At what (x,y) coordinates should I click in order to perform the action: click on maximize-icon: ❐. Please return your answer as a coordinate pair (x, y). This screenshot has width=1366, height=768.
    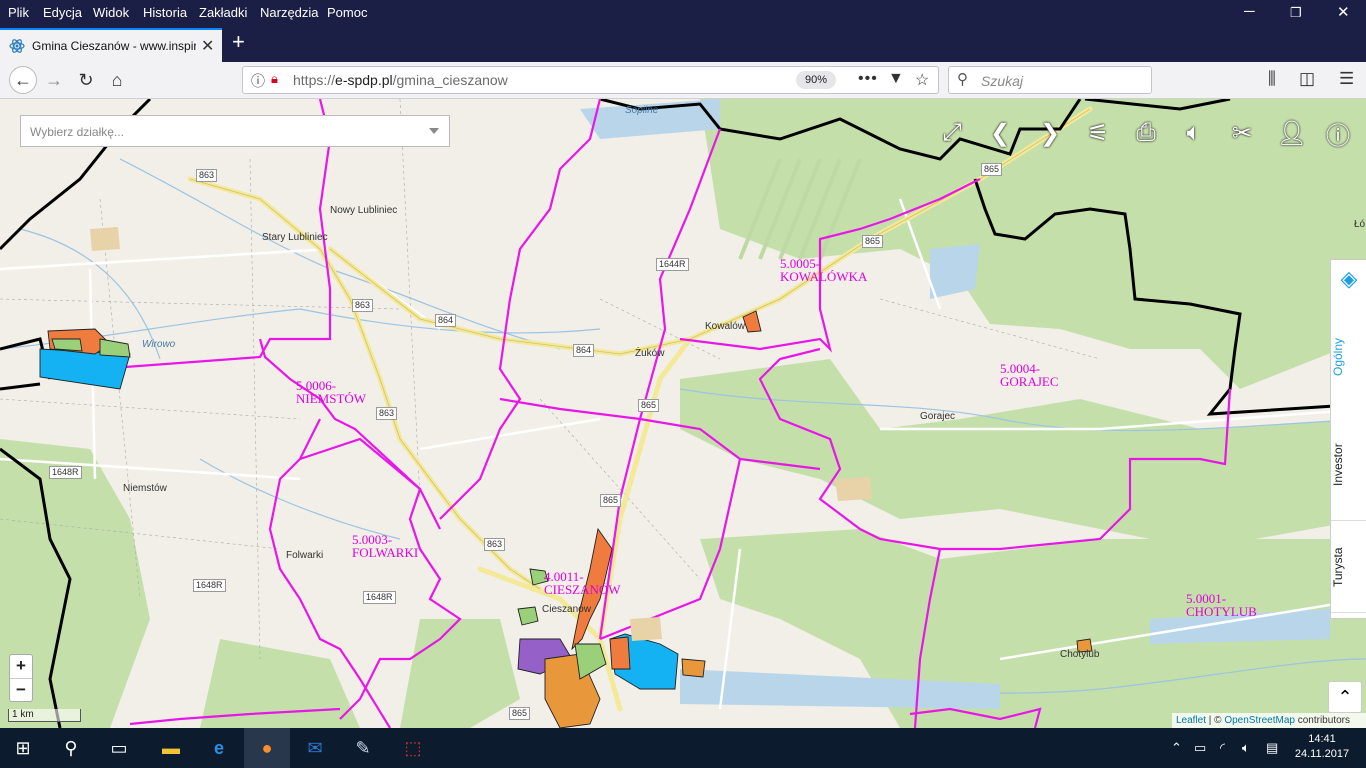
    Looking at the image, I should click on (1296, 13).